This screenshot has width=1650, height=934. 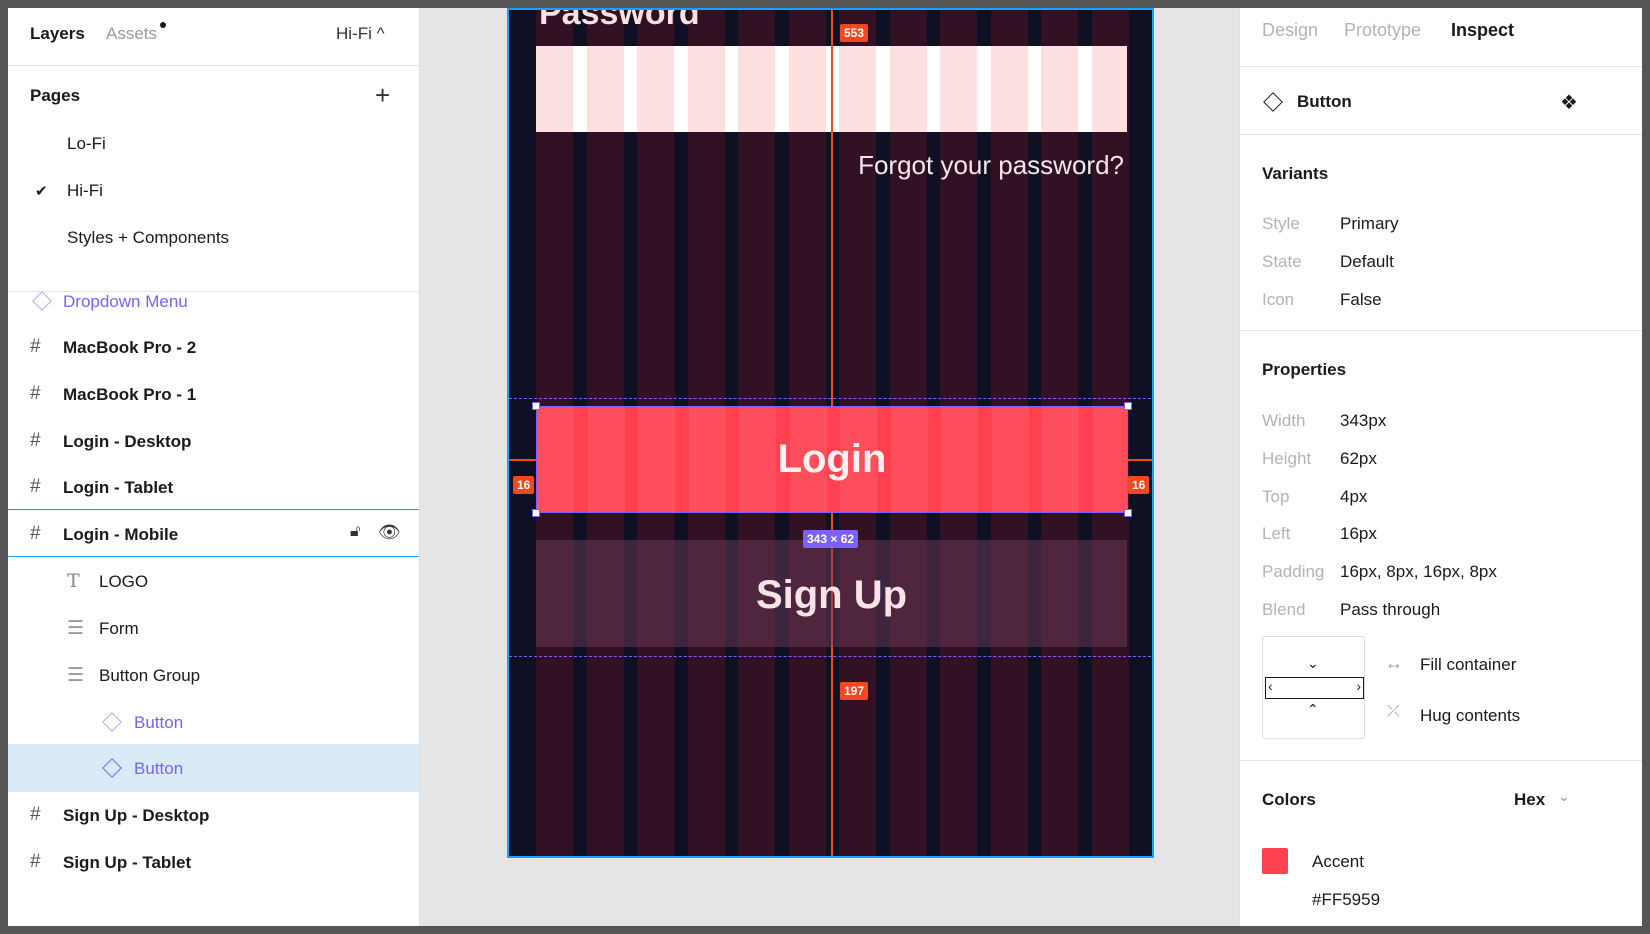 What do you see at coordinates (1324, 101) in the screenshot?
I see `component-name: Button` at bounding box center [1324, 101].